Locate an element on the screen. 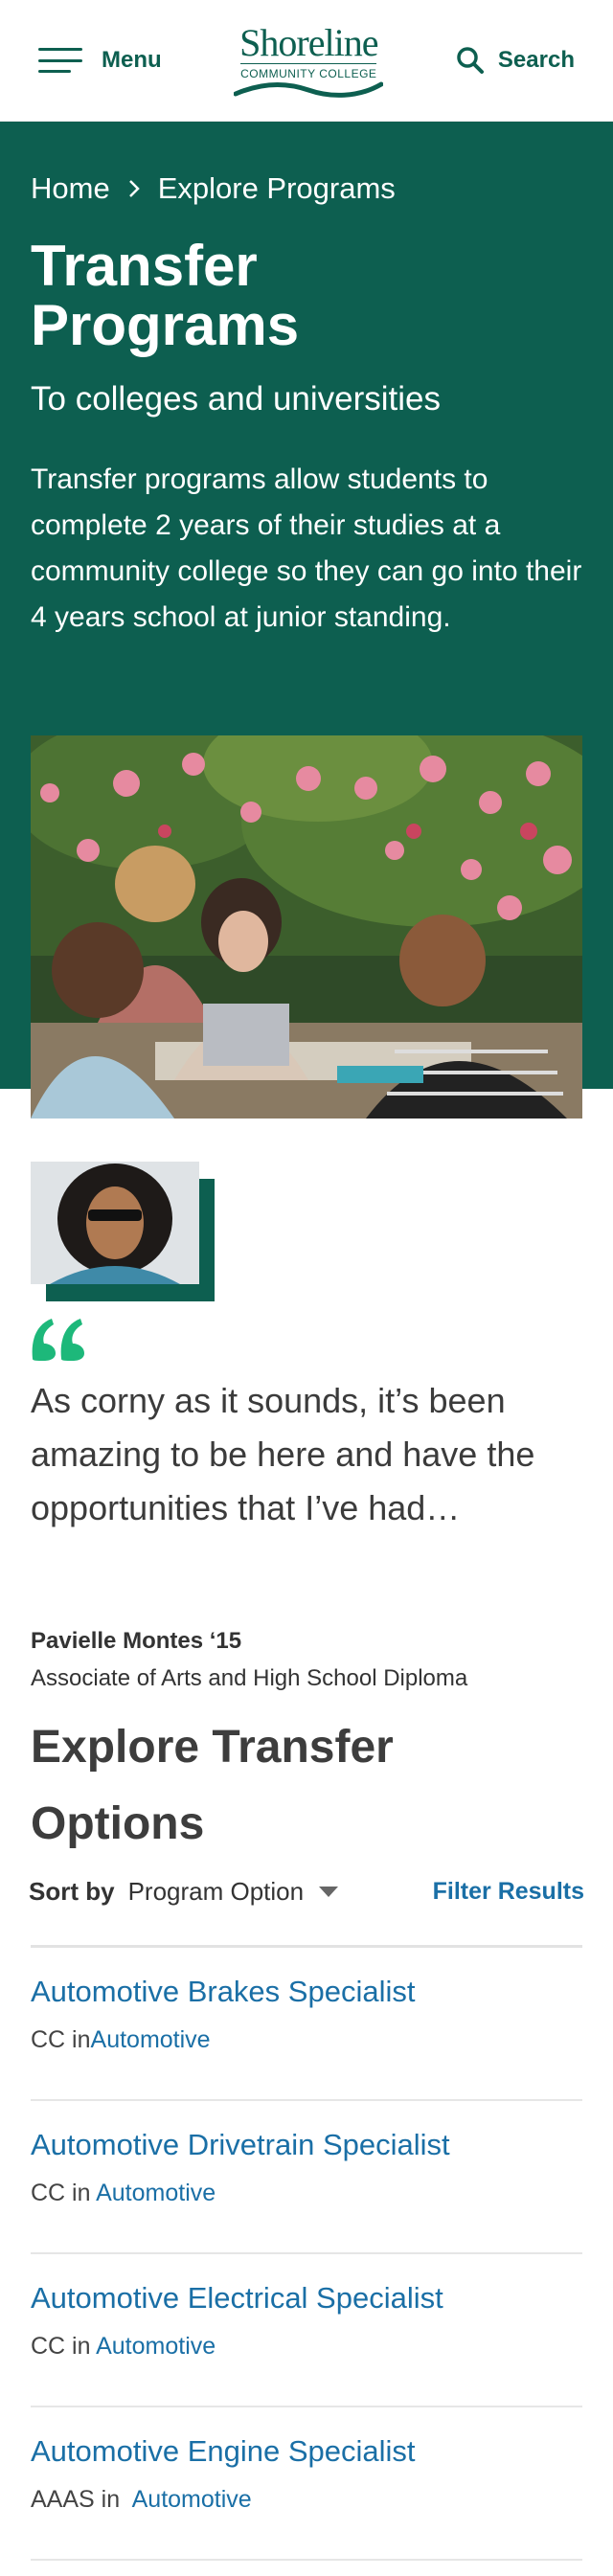 Image resolution: width=613 pixels, height=2576 pixels. hero-photo is located at coordinates (306, 927).